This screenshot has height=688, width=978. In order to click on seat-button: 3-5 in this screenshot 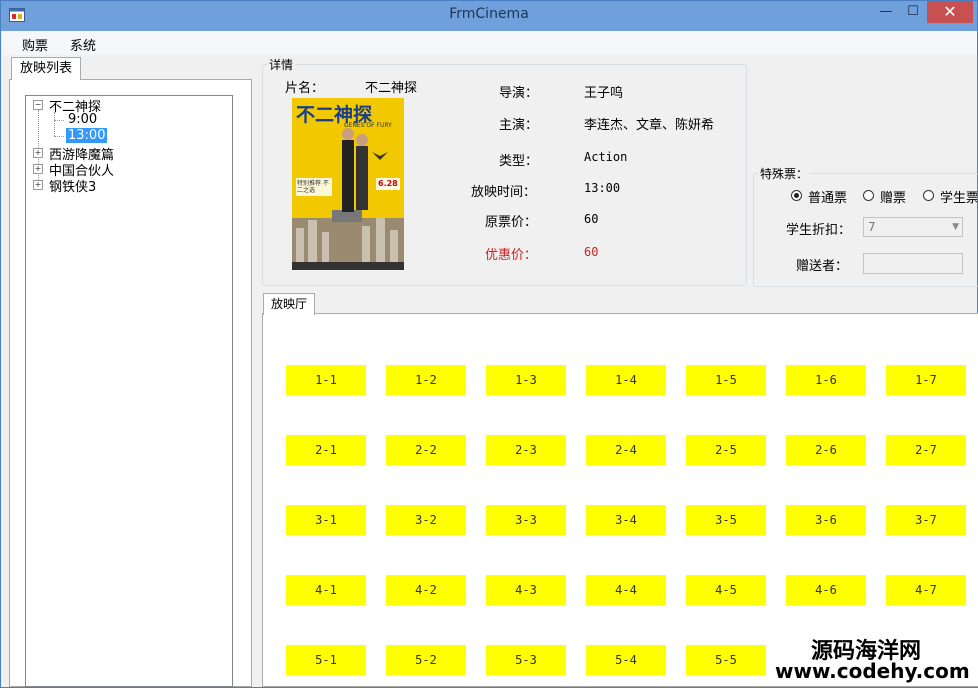, I will do `click(726, 520)`.